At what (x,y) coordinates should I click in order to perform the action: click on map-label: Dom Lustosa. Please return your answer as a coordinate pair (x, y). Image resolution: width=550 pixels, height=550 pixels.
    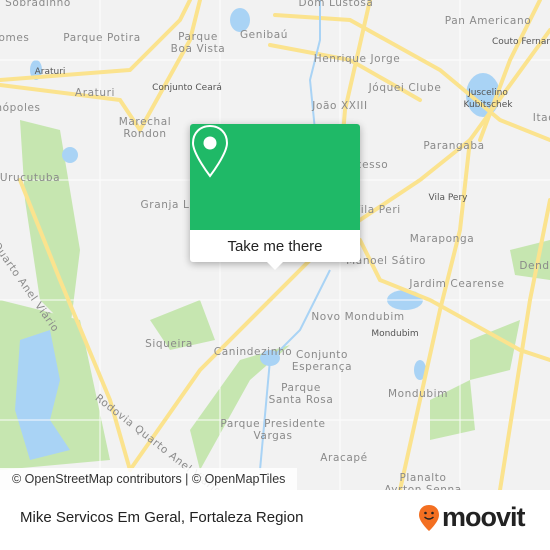
    Looking at the image, I should click on (336, 4).